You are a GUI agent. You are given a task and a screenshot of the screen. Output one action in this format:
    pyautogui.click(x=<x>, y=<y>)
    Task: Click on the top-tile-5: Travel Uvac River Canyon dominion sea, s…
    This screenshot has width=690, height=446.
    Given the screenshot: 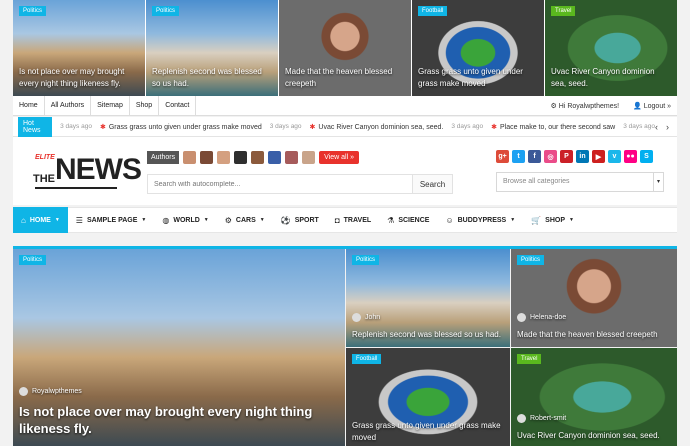 What is the action you would take?
    pyautogui.click(x=611, y=48)
    